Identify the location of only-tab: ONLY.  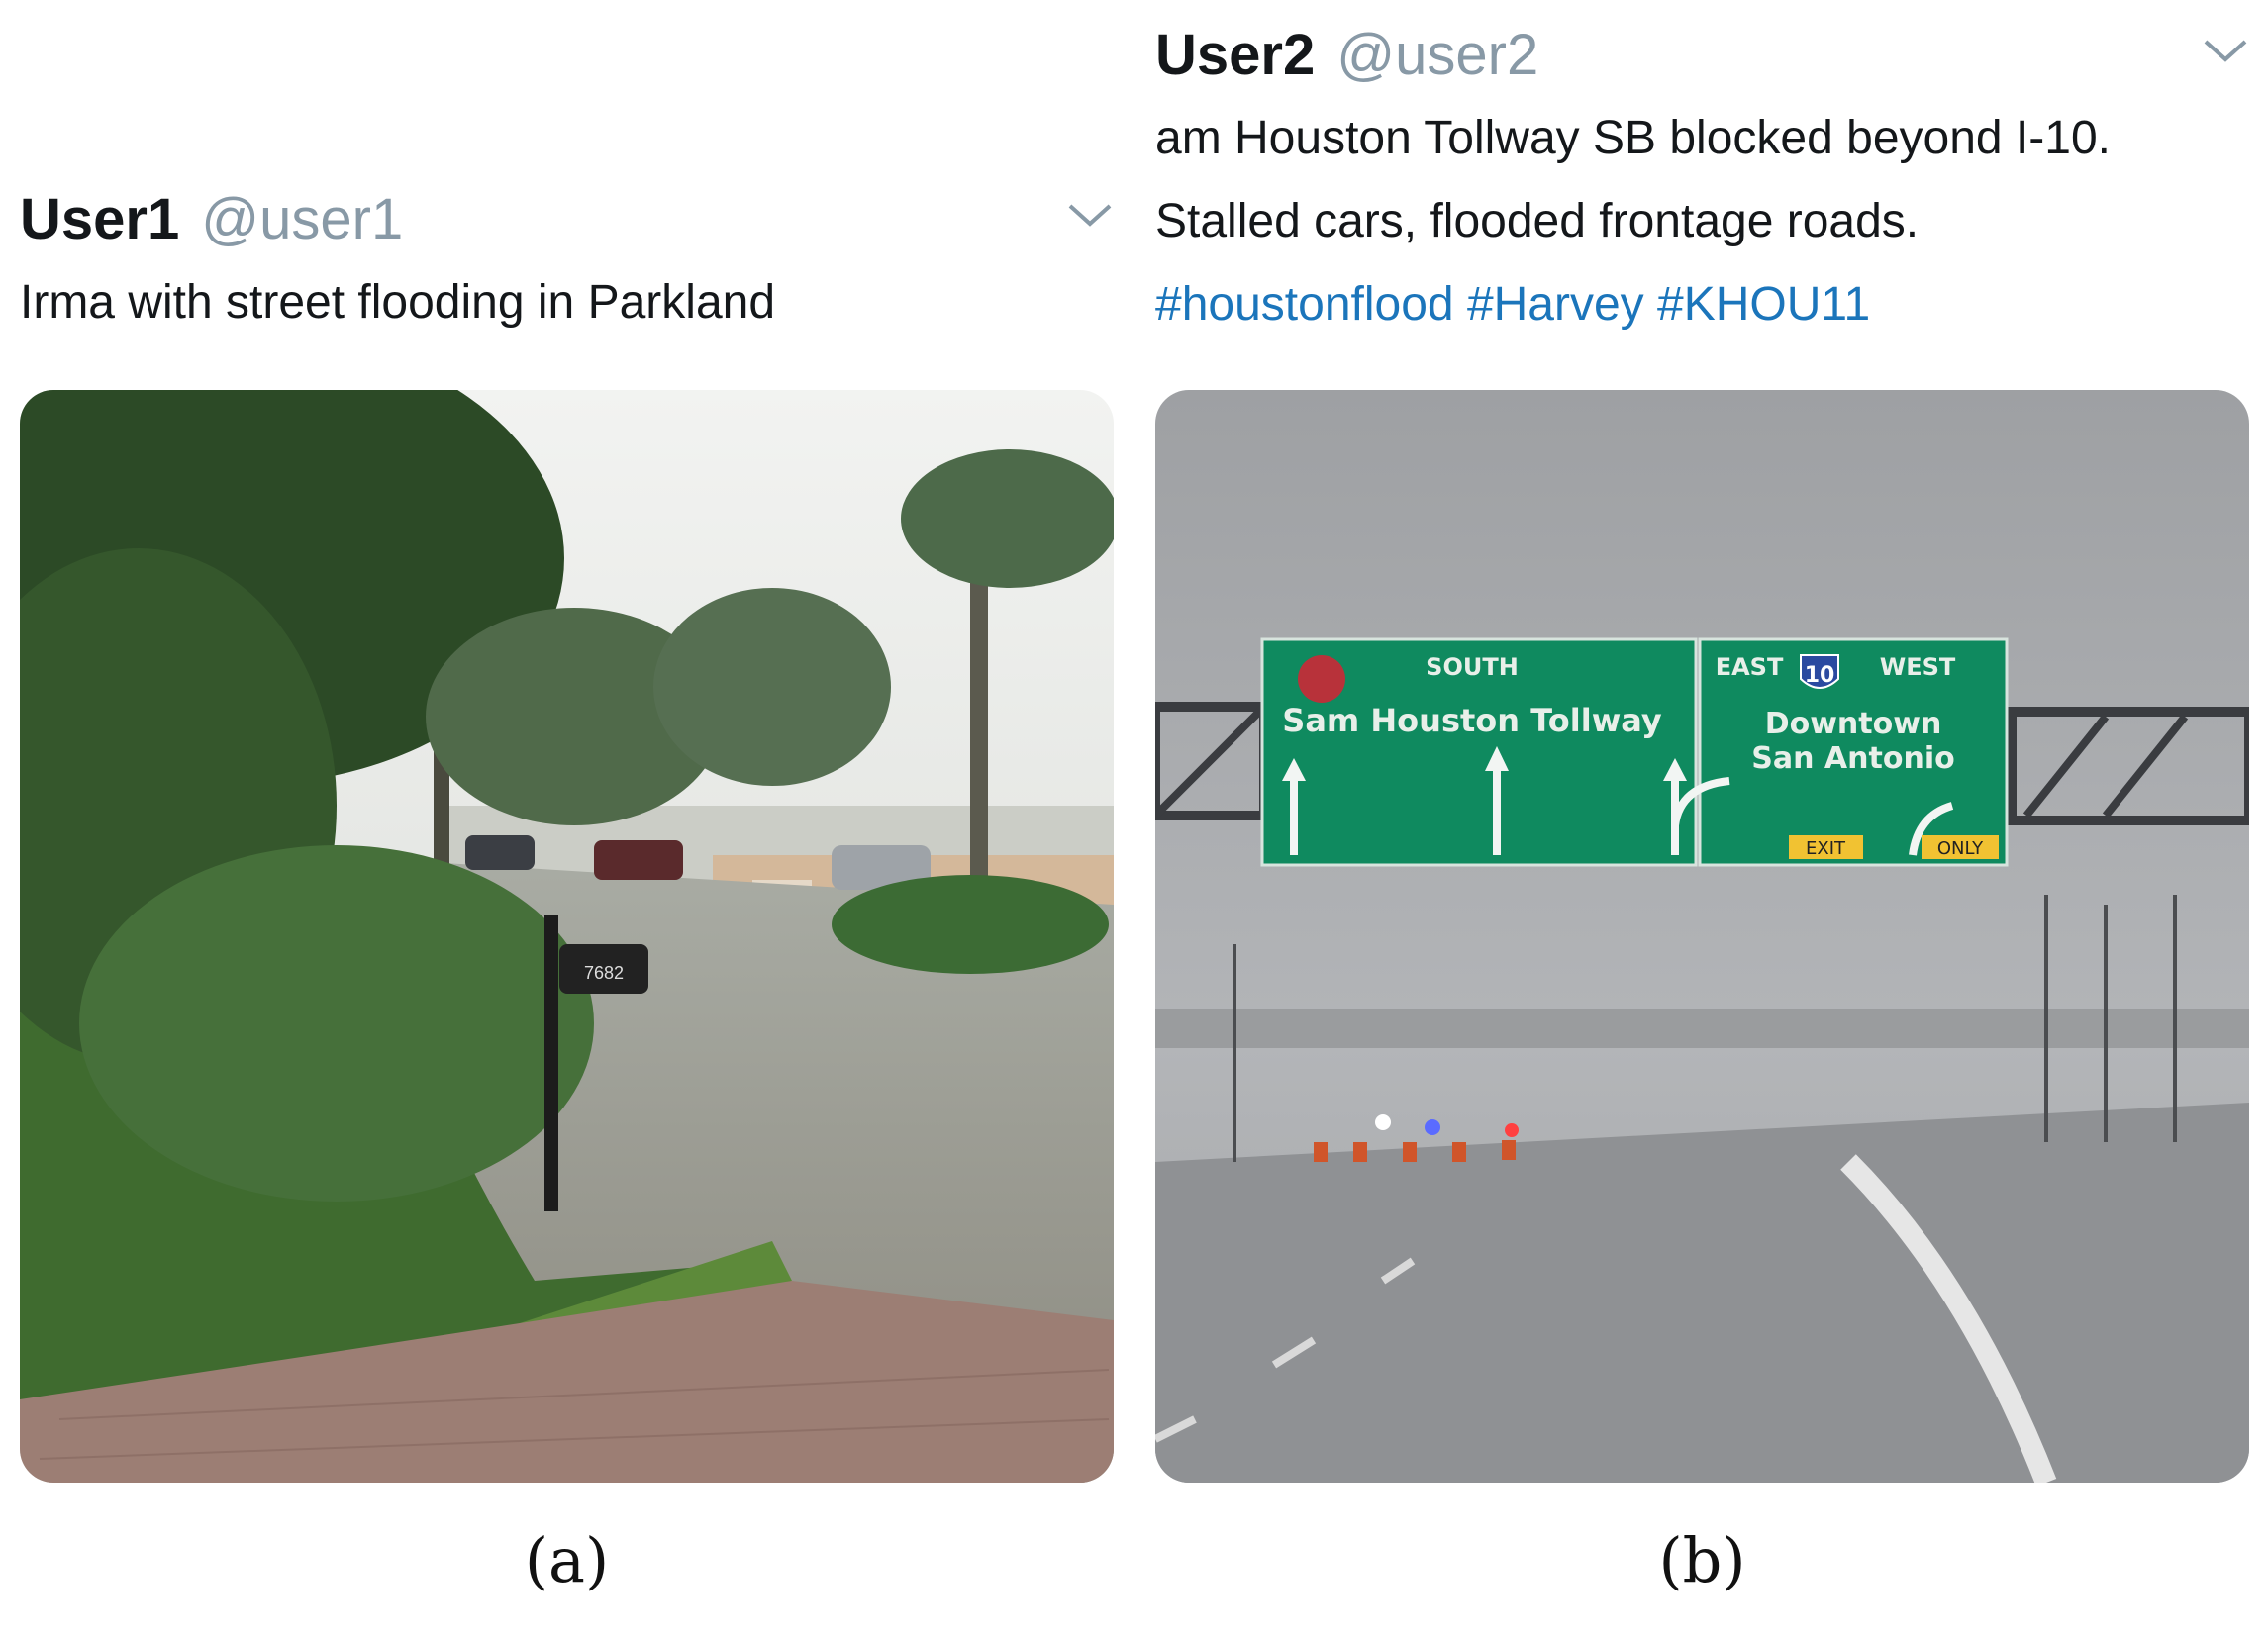
(1960, 848).